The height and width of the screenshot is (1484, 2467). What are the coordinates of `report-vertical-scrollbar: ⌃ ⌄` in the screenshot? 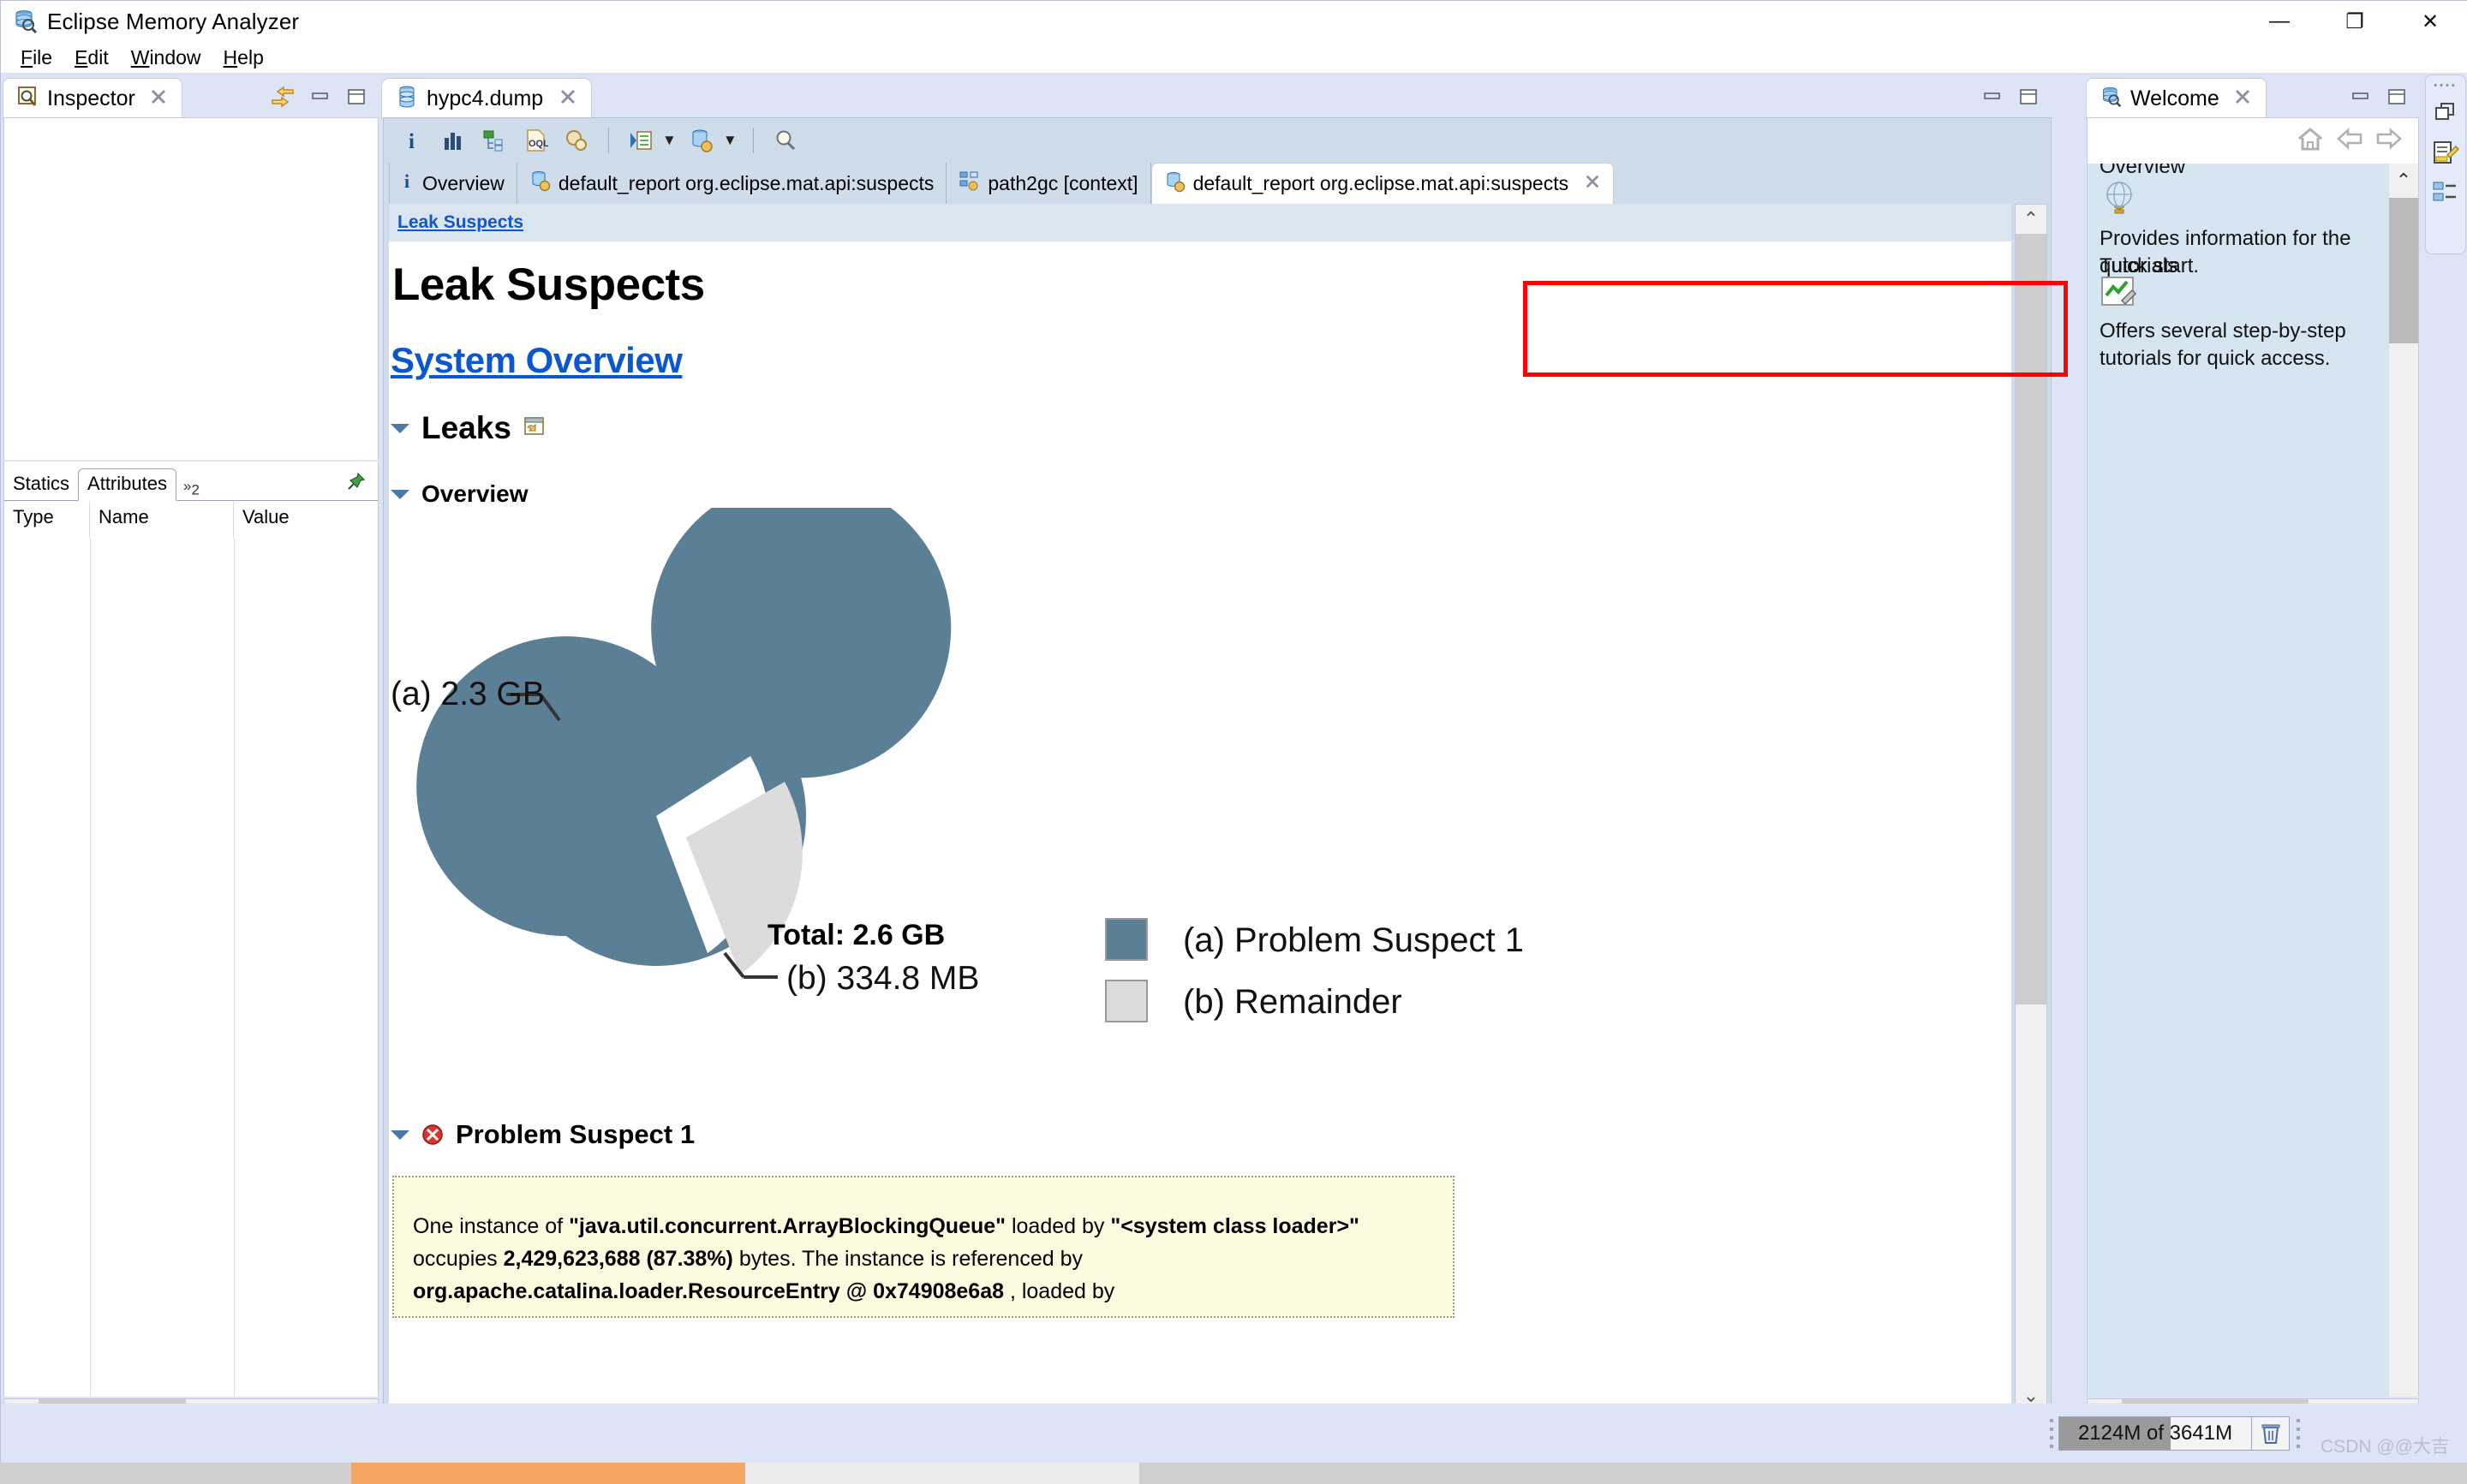 It's located at (2031, 807).